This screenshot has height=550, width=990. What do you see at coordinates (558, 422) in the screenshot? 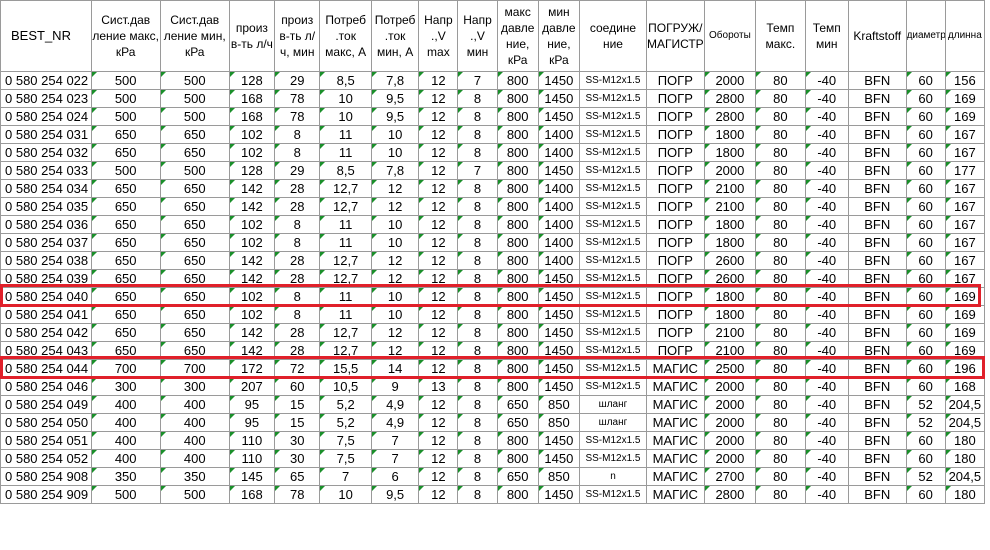
I see `table-cell: 850` at bounding box center [558, 422].